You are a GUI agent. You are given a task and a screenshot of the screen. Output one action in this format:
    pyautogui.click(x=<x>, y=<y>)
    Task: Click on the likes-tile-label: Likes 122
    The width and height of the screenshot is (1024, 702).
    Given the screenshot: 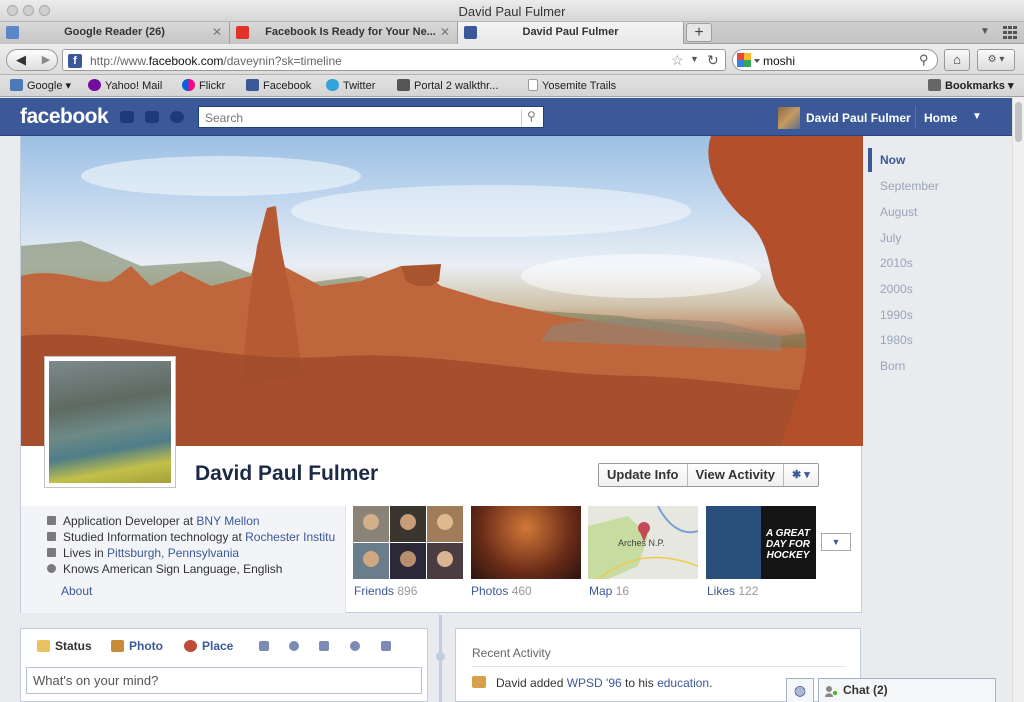 What is the action you would take?
    pyautogui.click(x=732, y=591)
    